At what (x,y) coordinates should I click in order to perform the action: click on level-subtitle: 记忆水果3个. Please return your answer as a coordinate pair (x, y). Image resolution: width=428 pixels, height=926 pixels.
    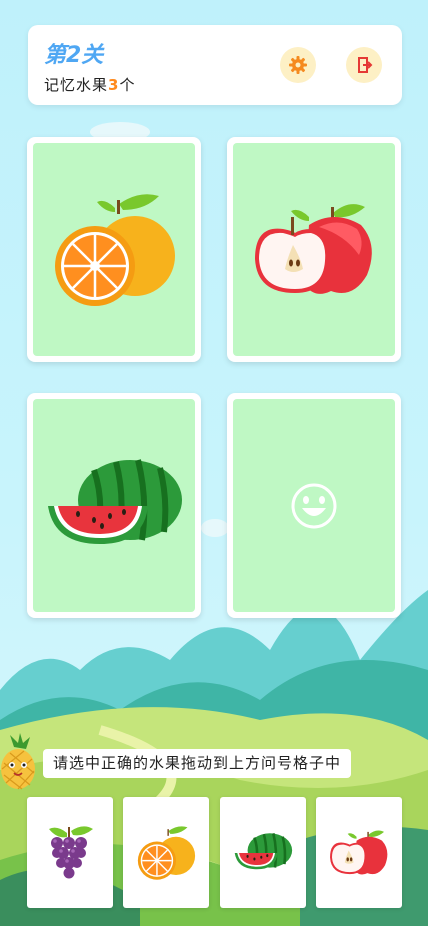
    Looking at the image, I should click on (89, 84).